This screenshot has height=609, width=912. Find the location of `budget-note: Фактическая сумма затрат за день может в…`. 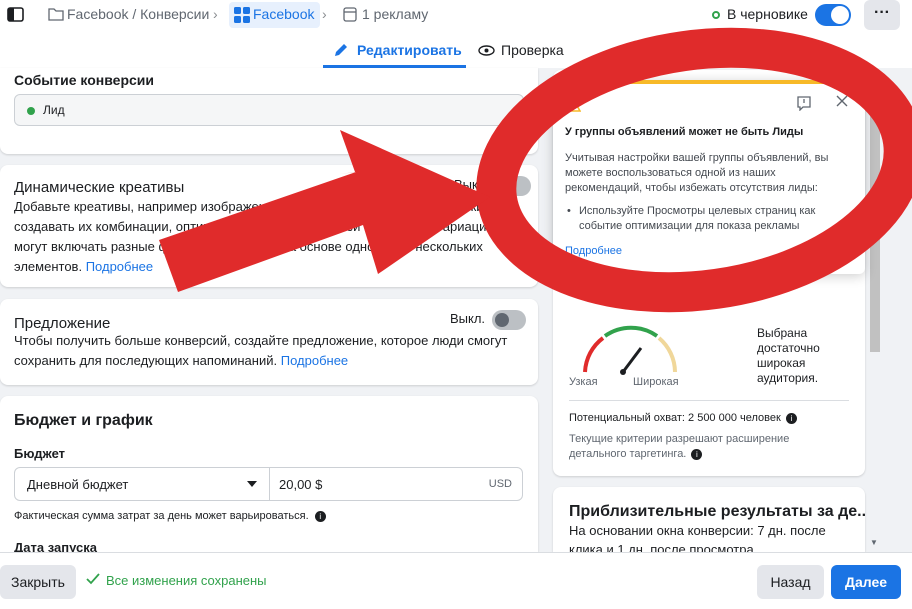

budget-note: Фактическая сумма затрат за день может в… is located at coordinates (170, 516).